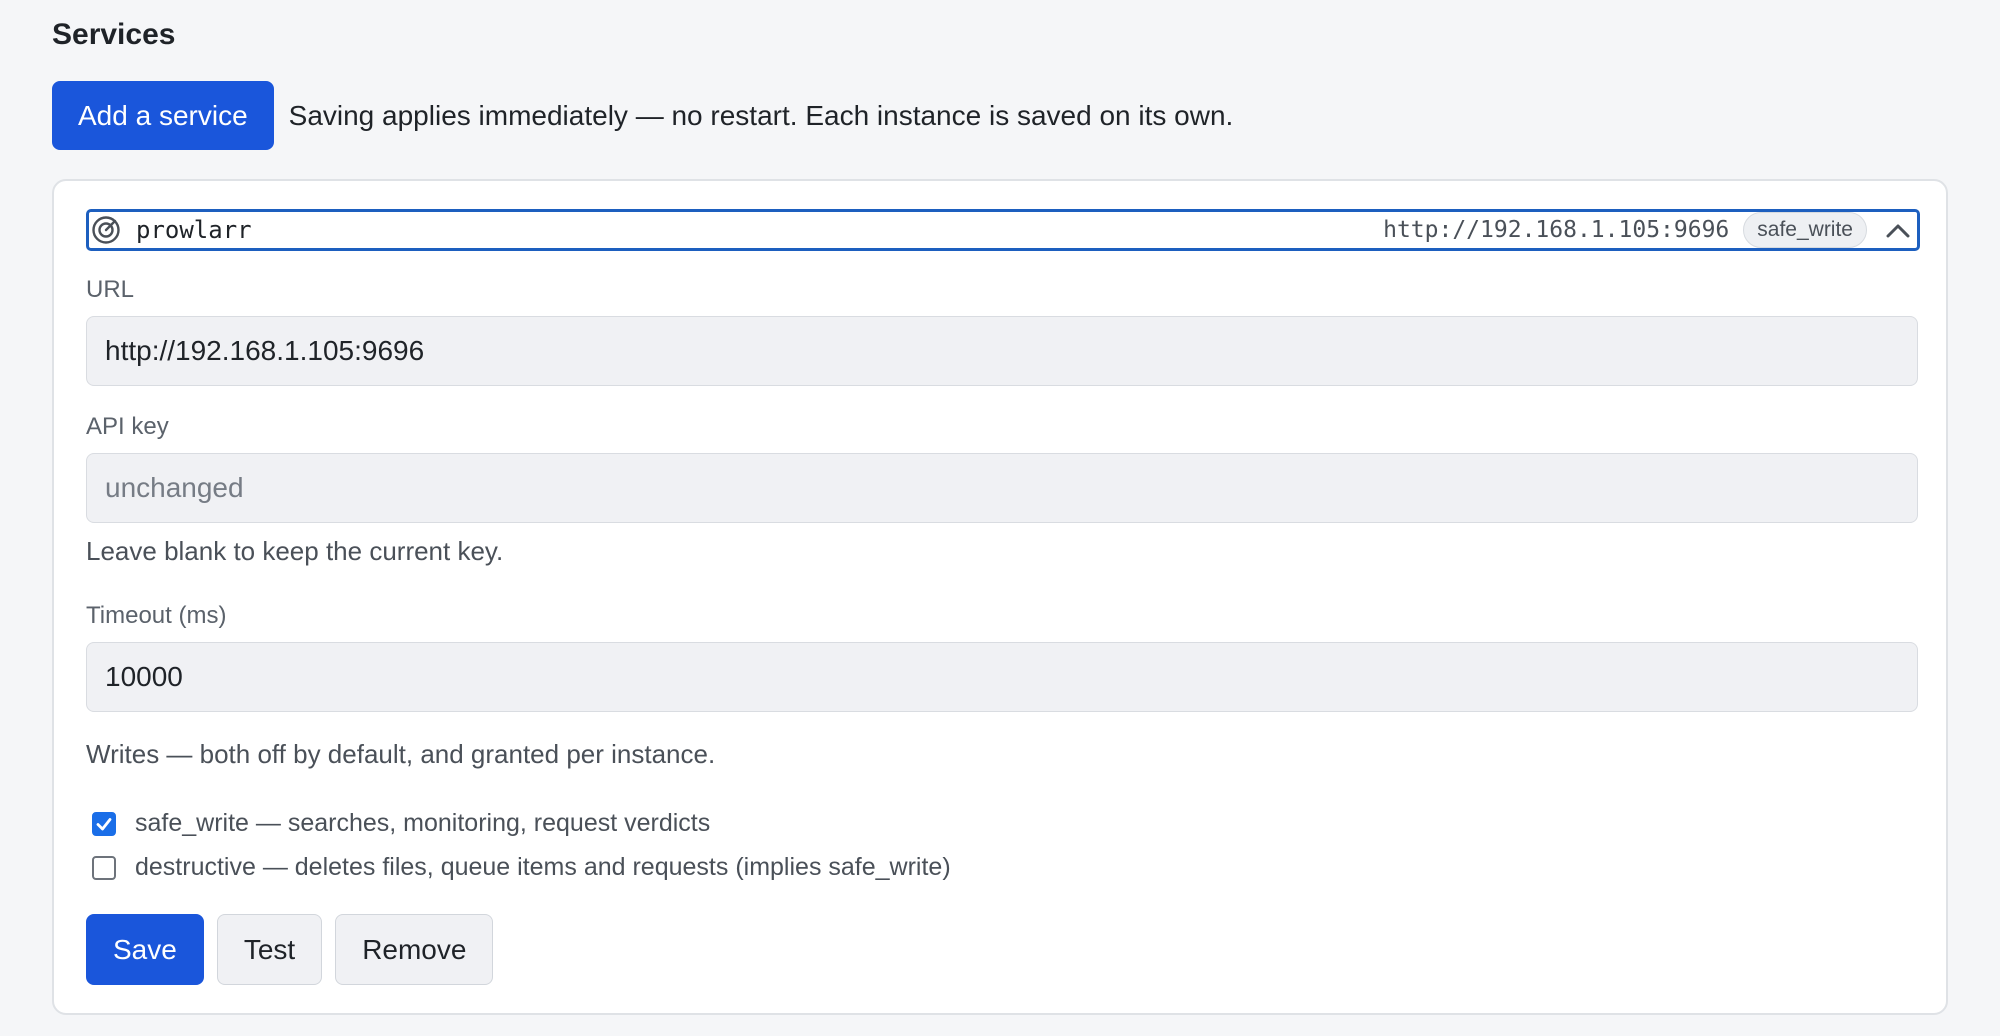 Image resolution: width=2000 pixels, height=1036 pixels. Describe the element at coordinates (1805, 230) in the screenshot. I see `permission-badge: safe_write` at that location.